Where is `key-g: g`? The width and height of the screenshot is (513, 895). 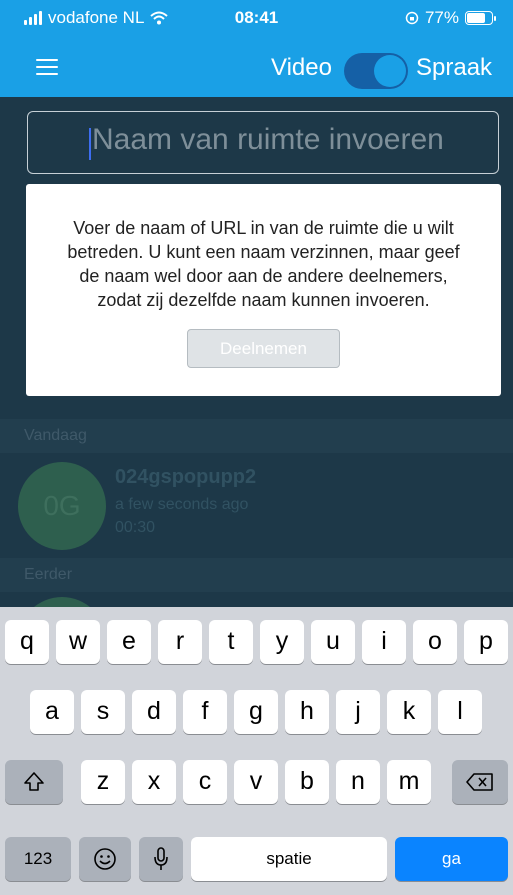 key-g: g is located at coordinates (256, 712).